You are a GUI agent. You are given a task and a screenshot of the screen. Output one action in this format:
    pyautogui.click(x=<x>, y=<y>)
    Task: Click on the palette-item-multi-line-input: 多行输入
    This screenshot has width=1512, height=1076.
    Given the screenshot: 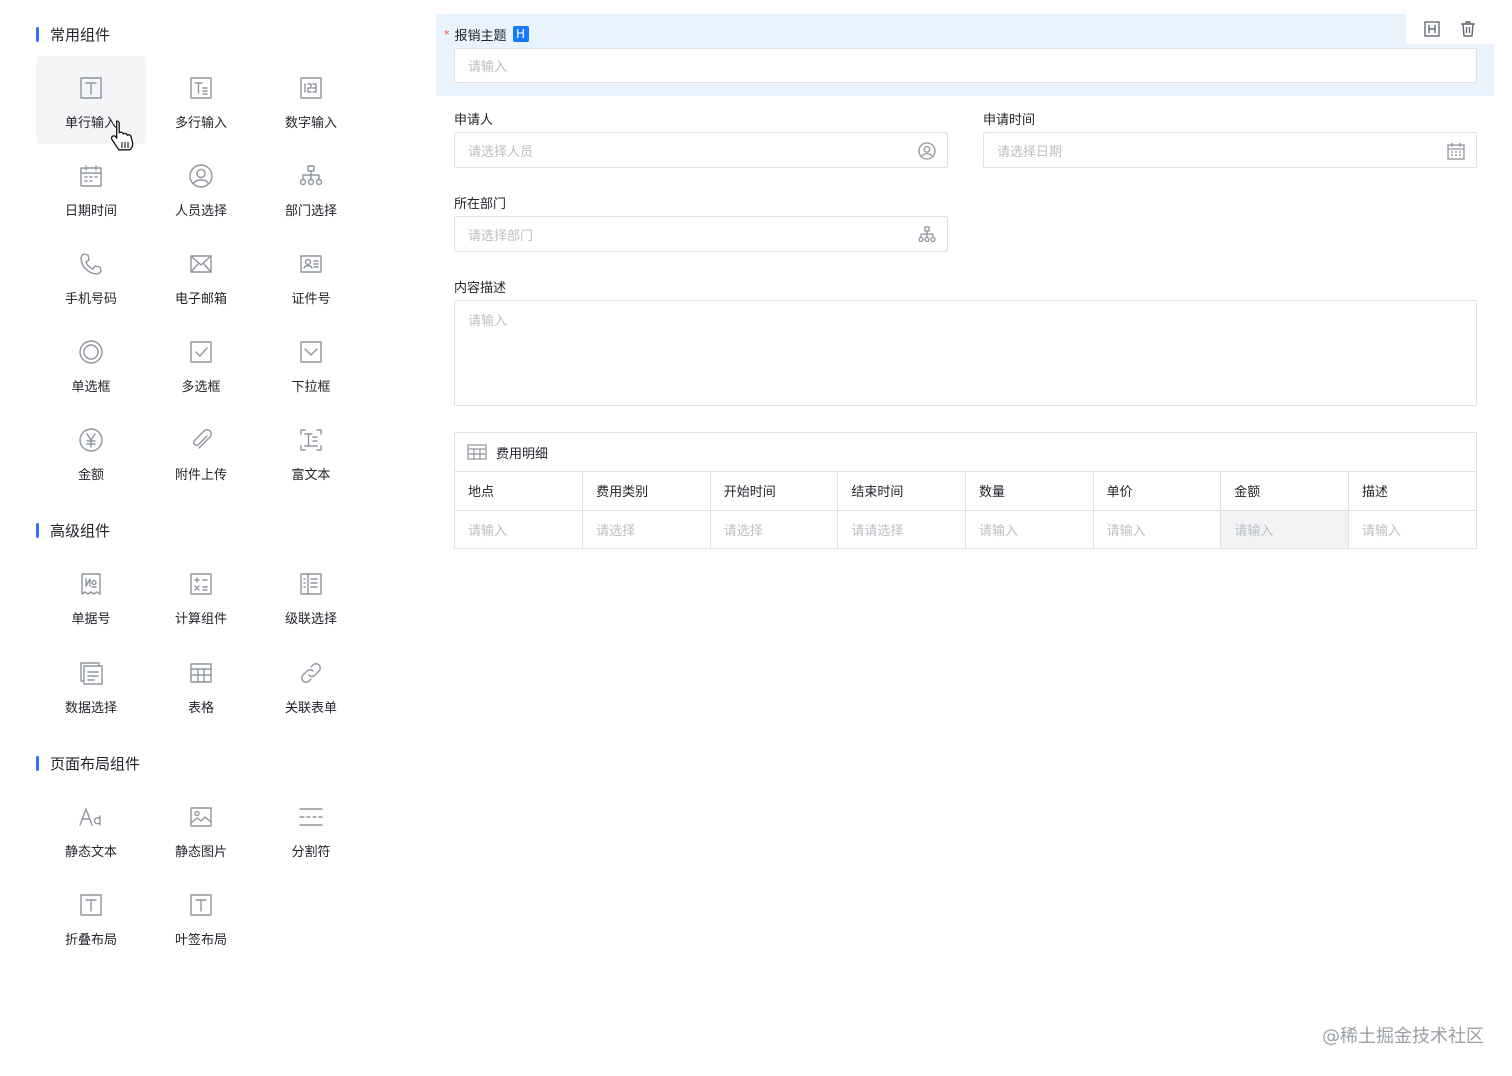 What is the action you would take?
    pyautogui.click(x=201, y=100)
    